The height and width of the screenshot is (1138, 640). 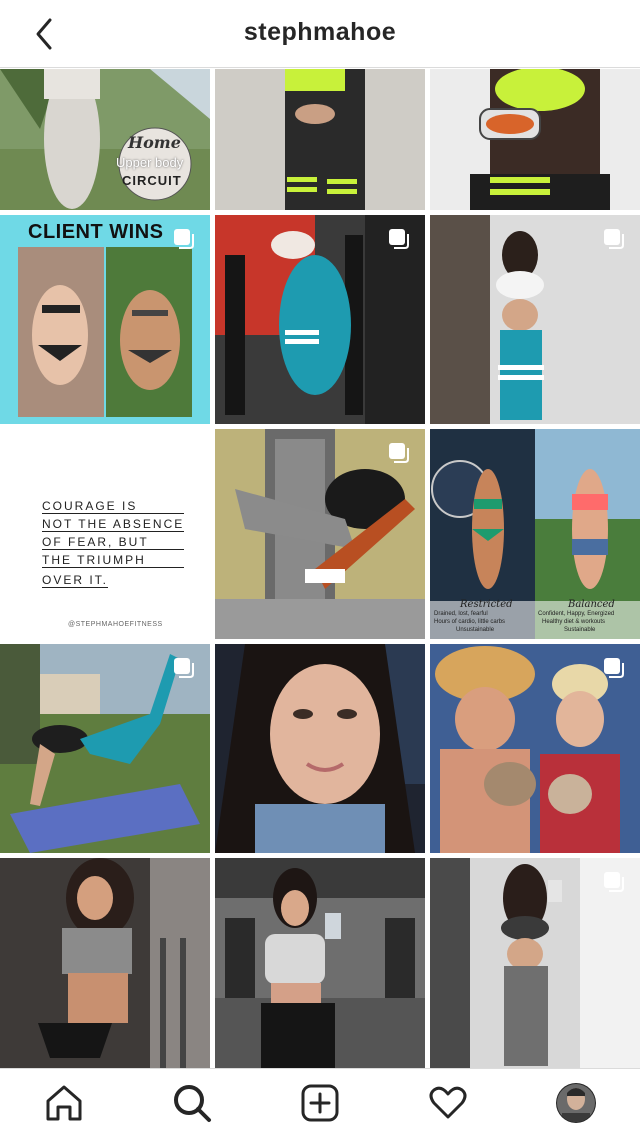 I want to click on bottom-nav, so click(x=320, y=1103).